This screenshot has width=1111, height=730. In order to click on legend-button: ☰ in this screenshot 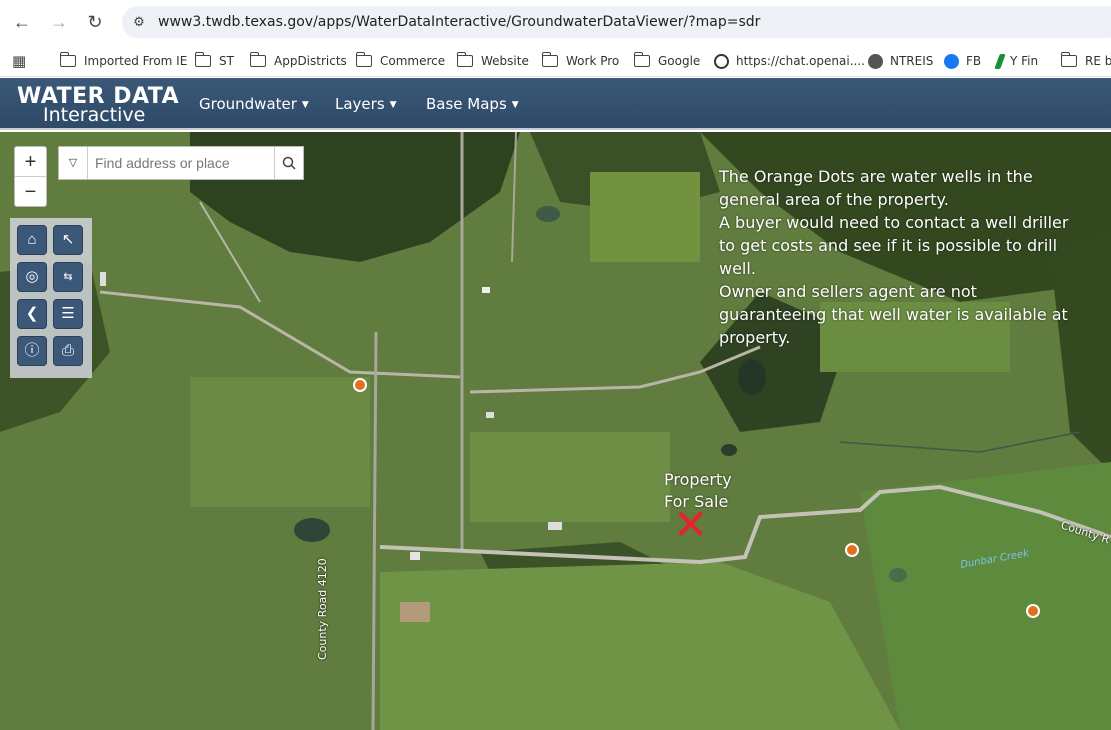, I will do `click(68, 314)`.